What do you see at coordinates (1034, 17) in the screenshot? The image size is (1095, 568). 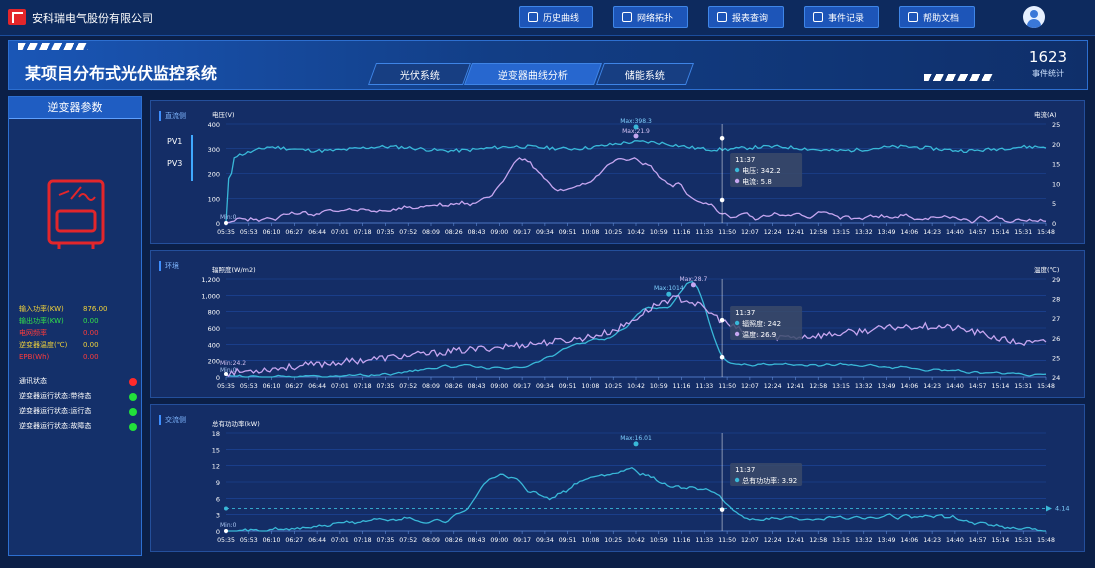 I see `user-avatar` at bounding box center [1034, 17].